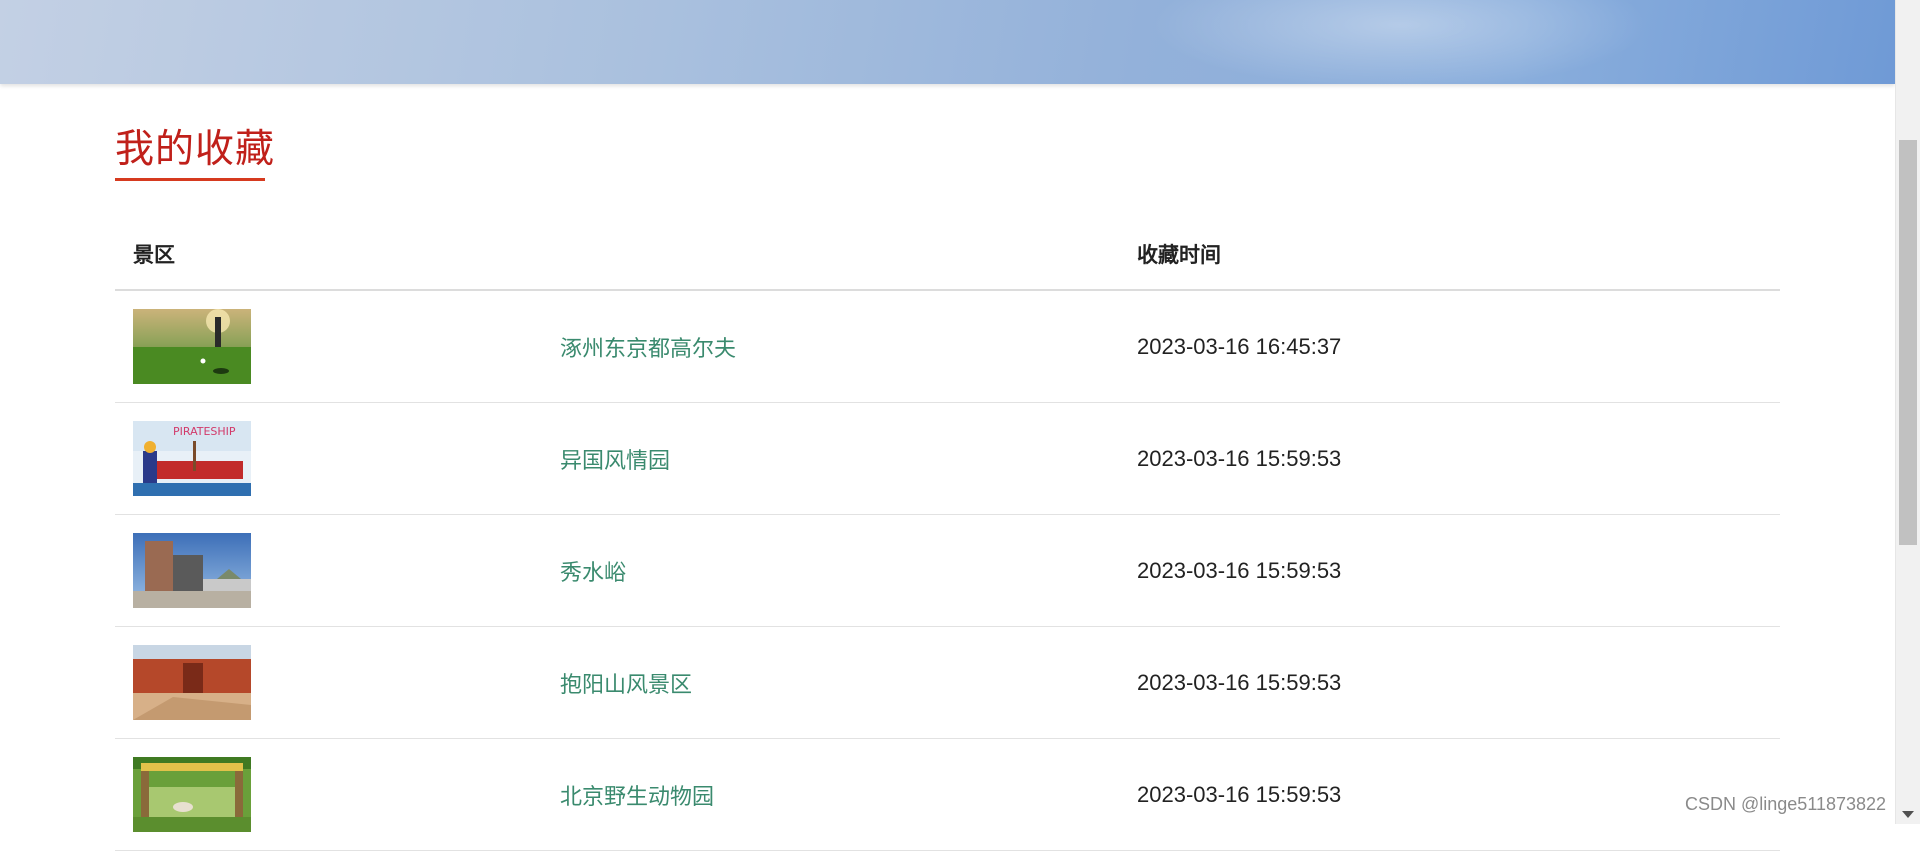 The width and height of the screenshot is (1920, 851). What do you see at coordinates (848, 794) in the screenshot?
I see `name-cell: 北京野生动物园` at bounding box center [848, 794].